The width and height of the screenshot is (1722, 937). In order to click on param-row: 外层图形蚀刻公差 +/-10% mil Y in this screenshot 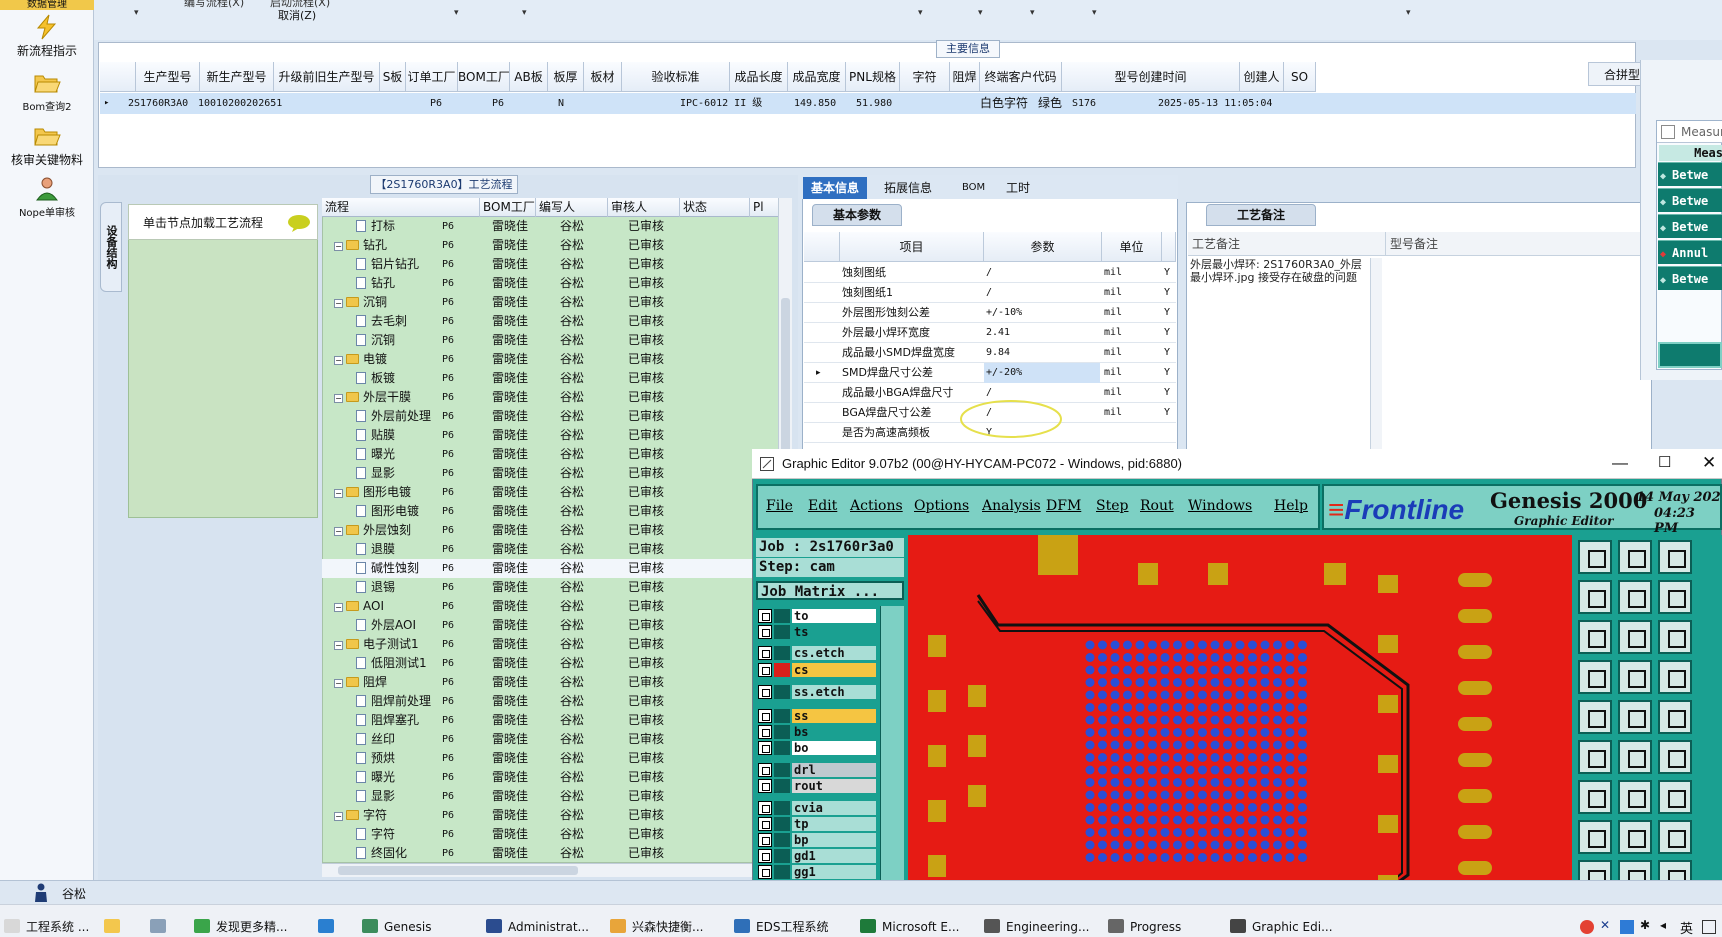, I will do `click(990, 313)`.